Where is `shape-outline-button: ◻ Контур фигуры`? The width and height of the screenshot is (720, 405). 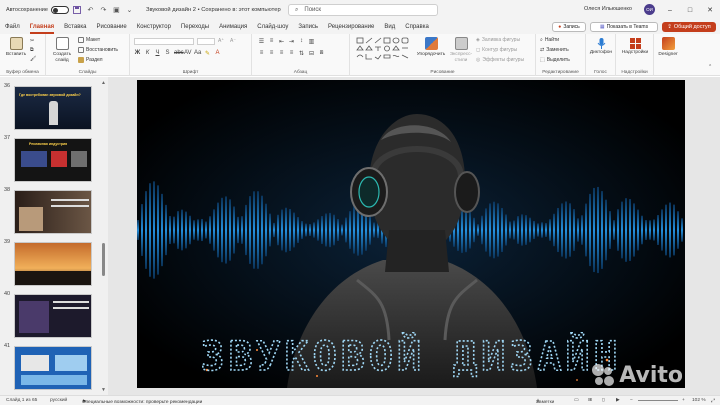 shape-outline-button: ◻ Контур фигуры is located at coordinates (496, 50).